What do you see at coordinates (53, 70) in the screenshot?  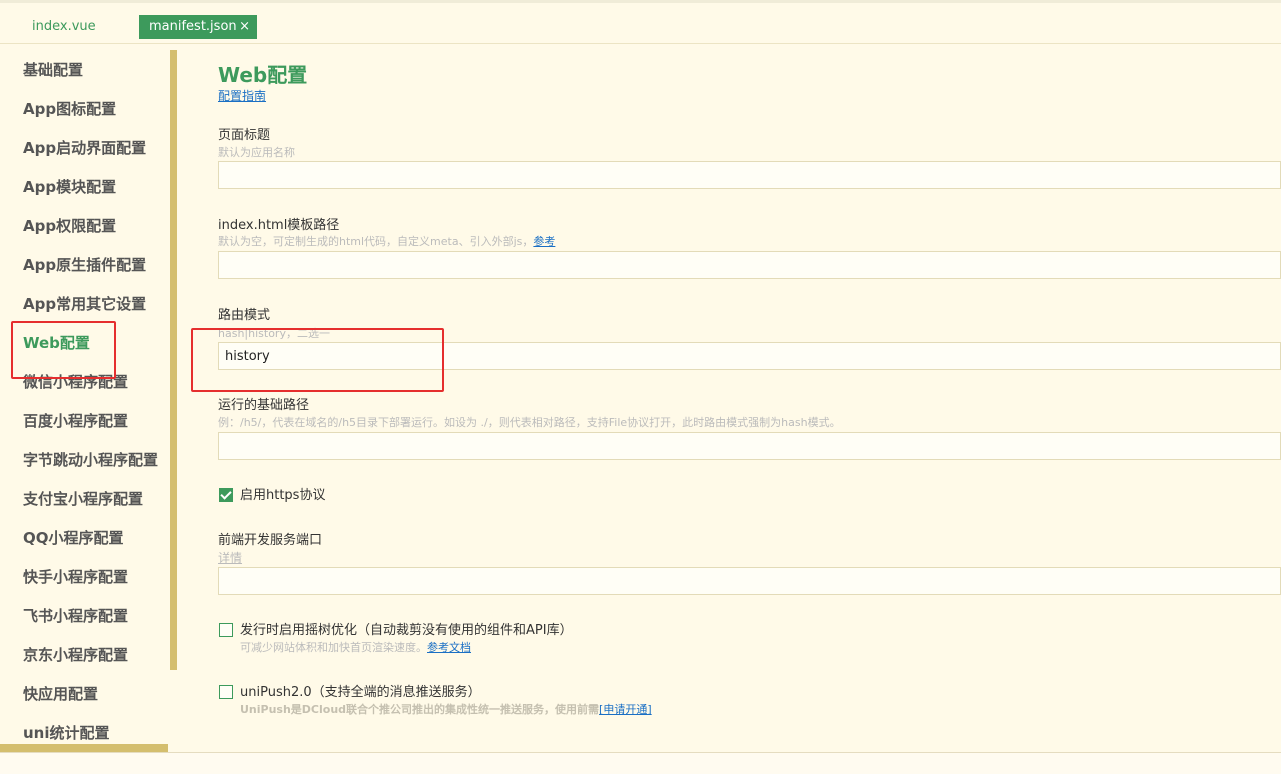 I see `sidebar-item-basic: 基础配置` at bounding box center [53, 70].